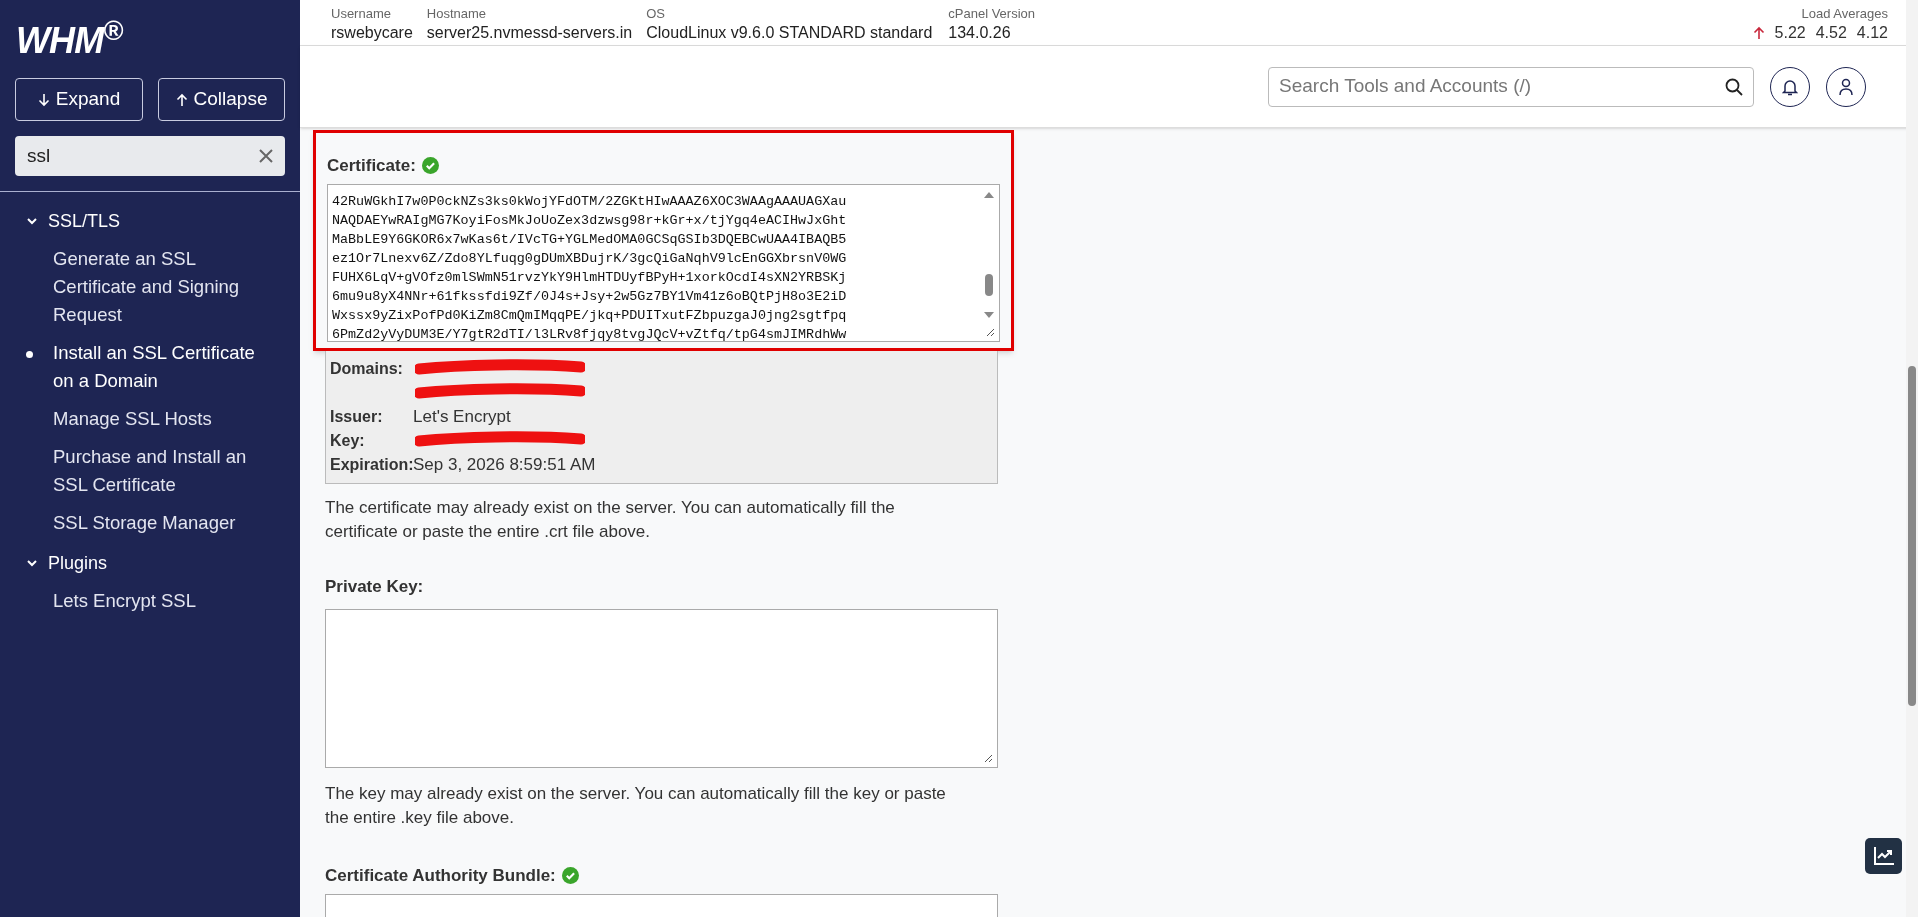 This screenshot has height=917, width=1918. Describe the element at coordinates (440, 875) in the screenshot. I see `field-label: Certificate Authority Bundle:` at that location.